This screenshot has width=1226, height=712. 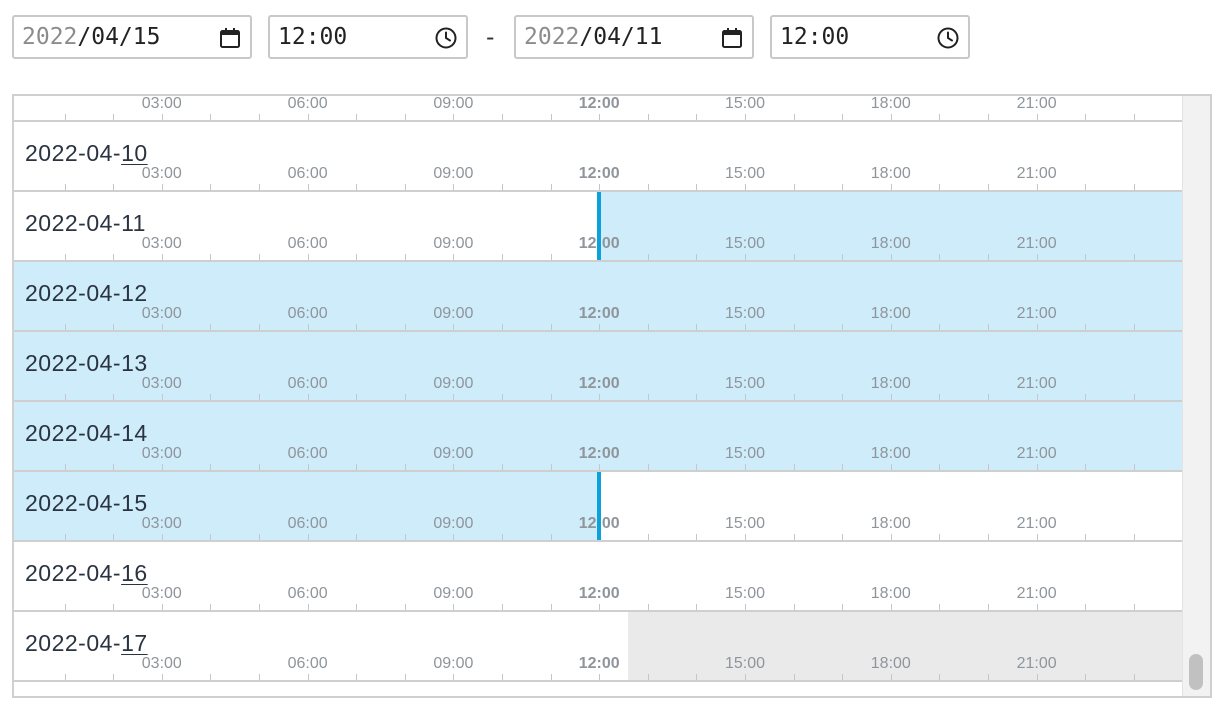 What do you see at coordinates (85, 223) in the screenshot?
I see `day-date-label: 2022-04-11` at bounding box center [85, 223].